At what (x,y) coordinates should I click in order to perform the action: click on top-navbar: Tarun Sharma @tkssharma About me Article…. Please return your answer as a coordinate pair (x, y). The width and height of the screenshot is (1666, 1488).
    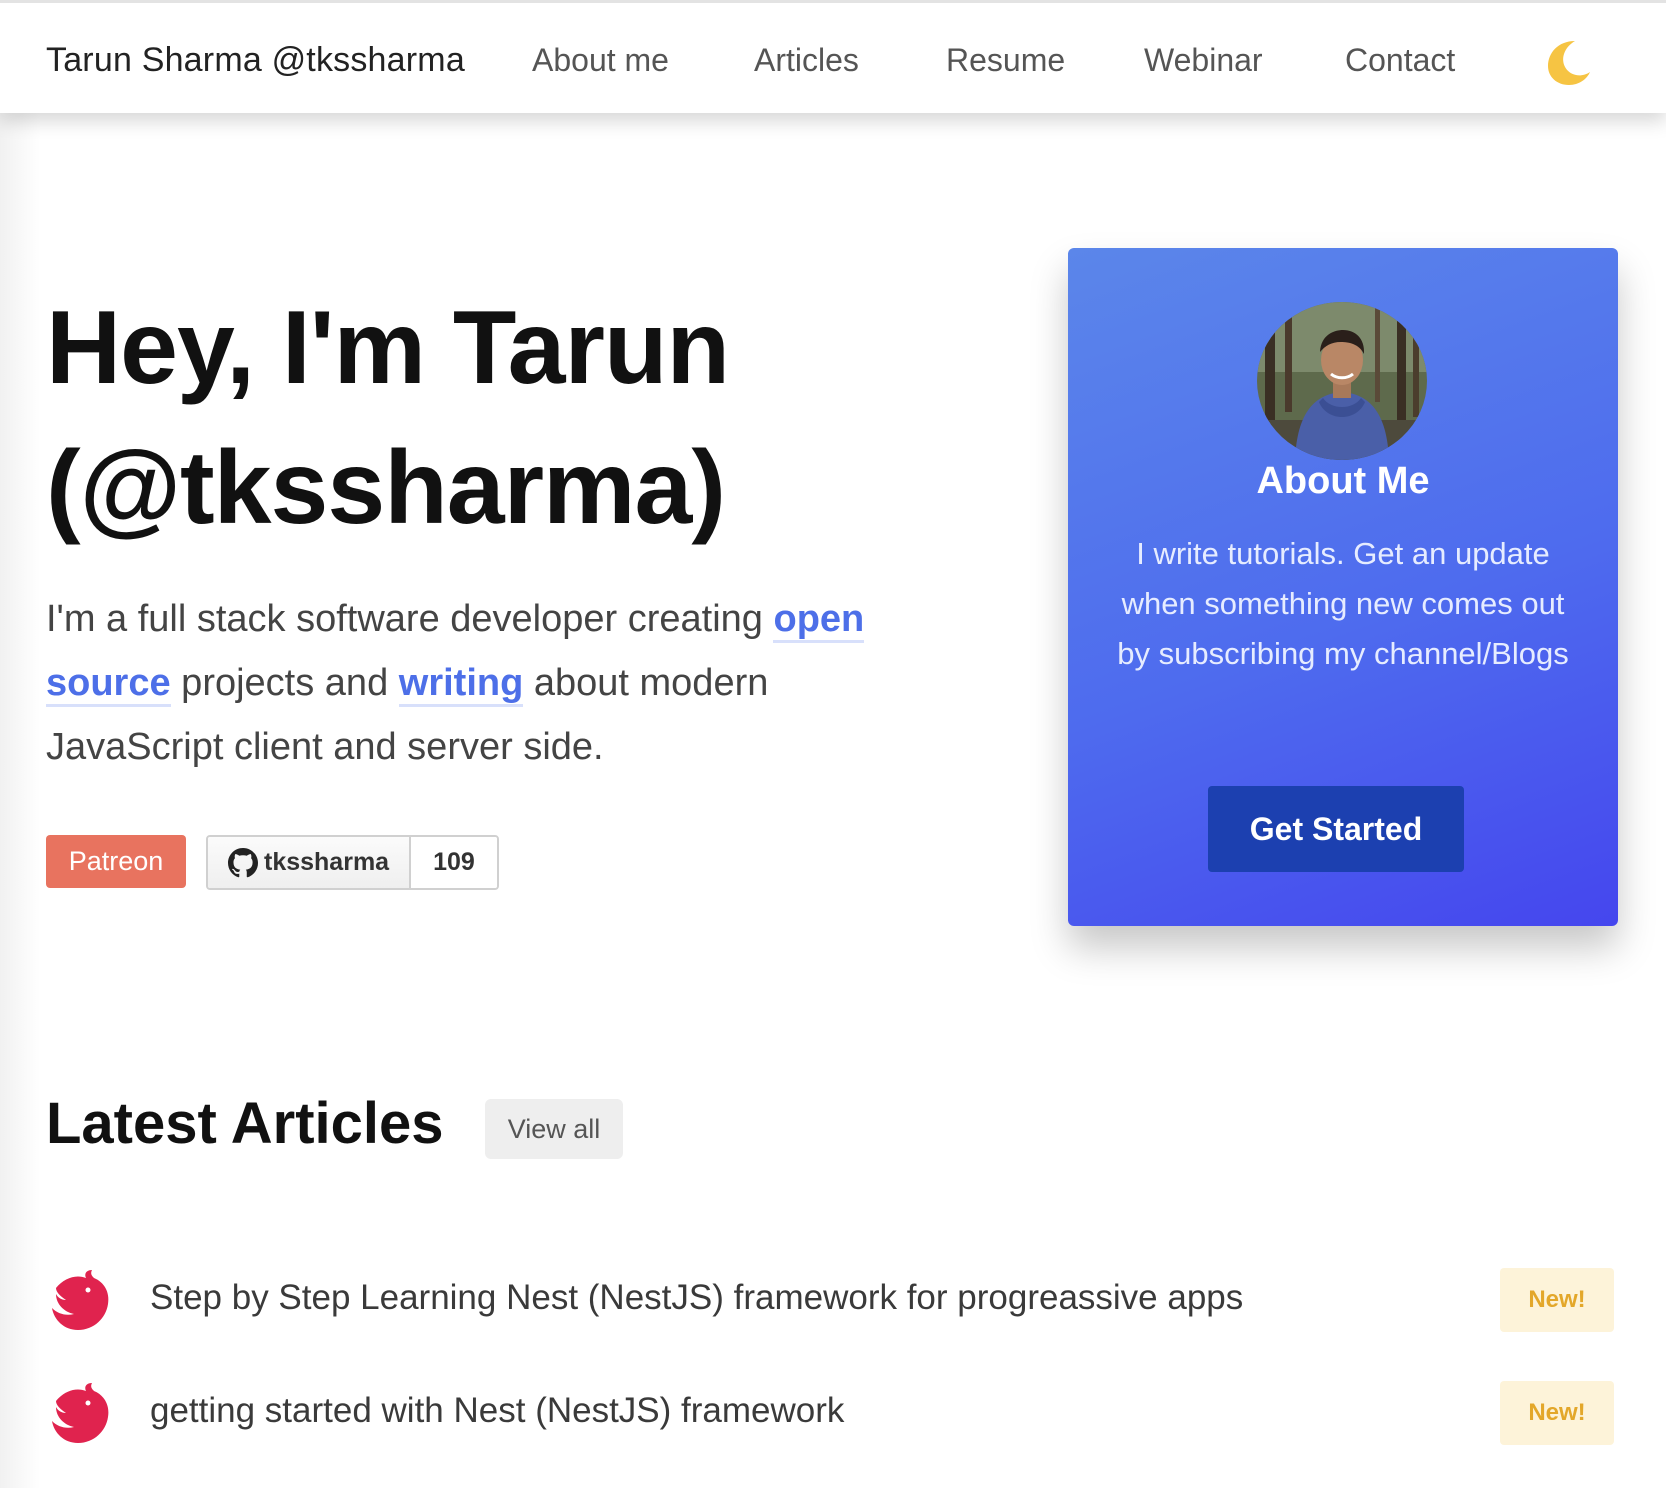
    Looking at the image, I should click on (833, 56).